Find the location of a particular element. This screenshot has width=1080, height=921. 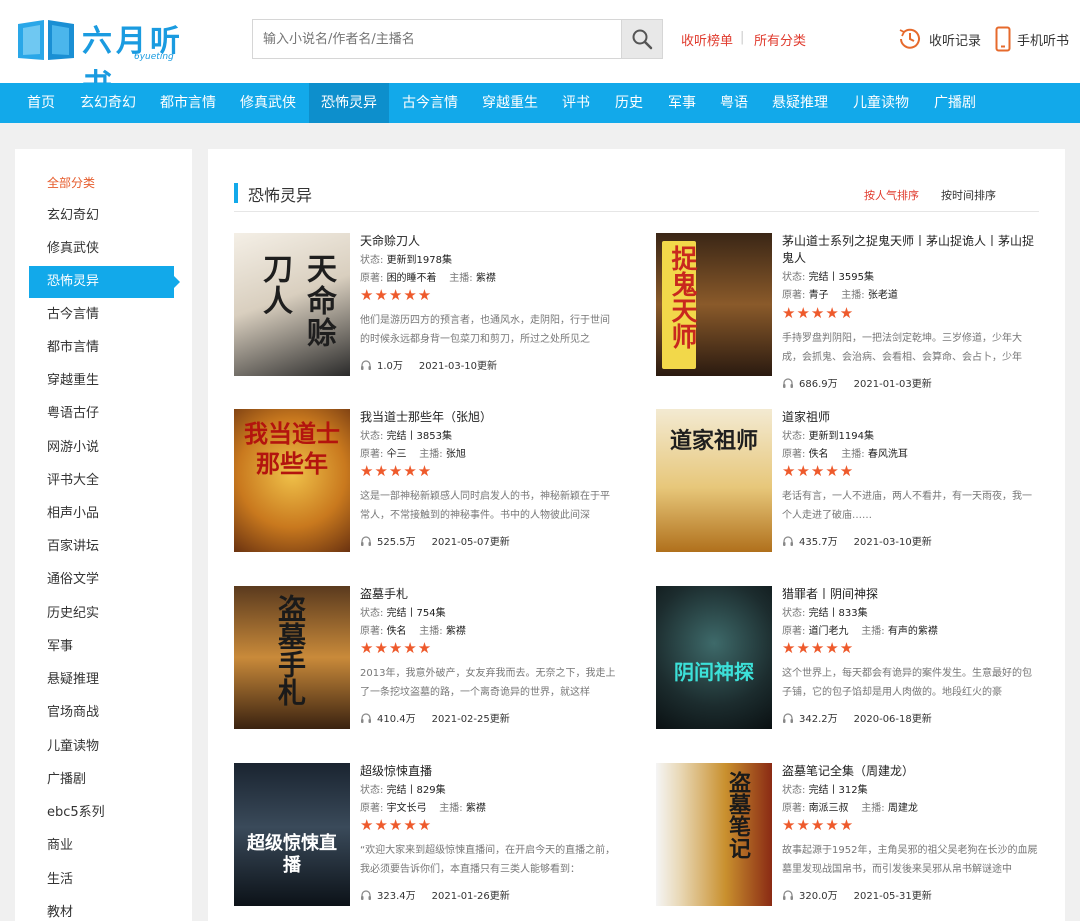

nav-item-mystery: 悬疑推理 is located at coordinates (800, 103).